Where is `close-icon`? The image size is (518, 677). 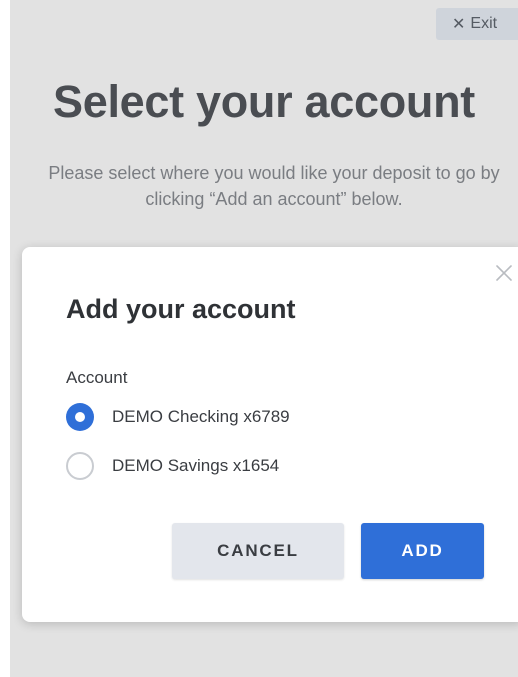 close-icon is located at coordinates (504, 273).